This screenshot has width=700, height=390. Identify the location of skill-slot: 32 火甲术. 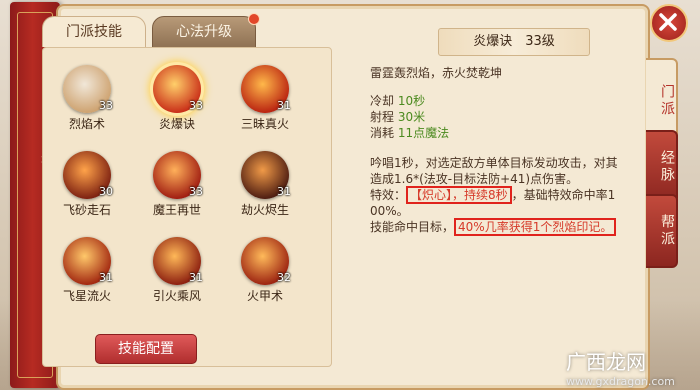
(264, 267).